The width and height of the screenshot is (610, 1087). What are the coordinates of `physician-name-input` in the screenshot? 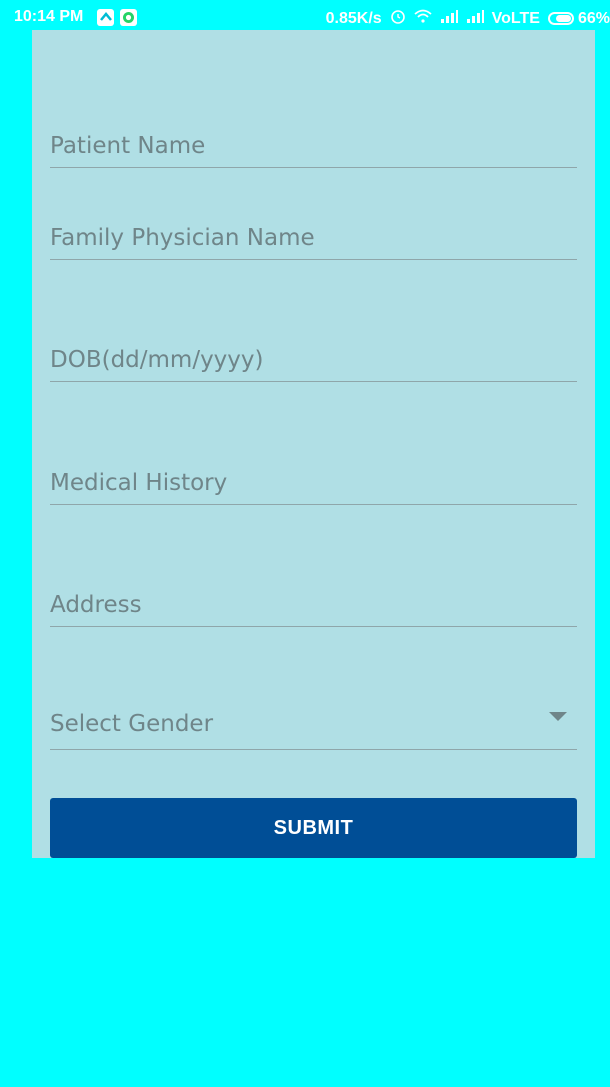 It's located at (313, 238).